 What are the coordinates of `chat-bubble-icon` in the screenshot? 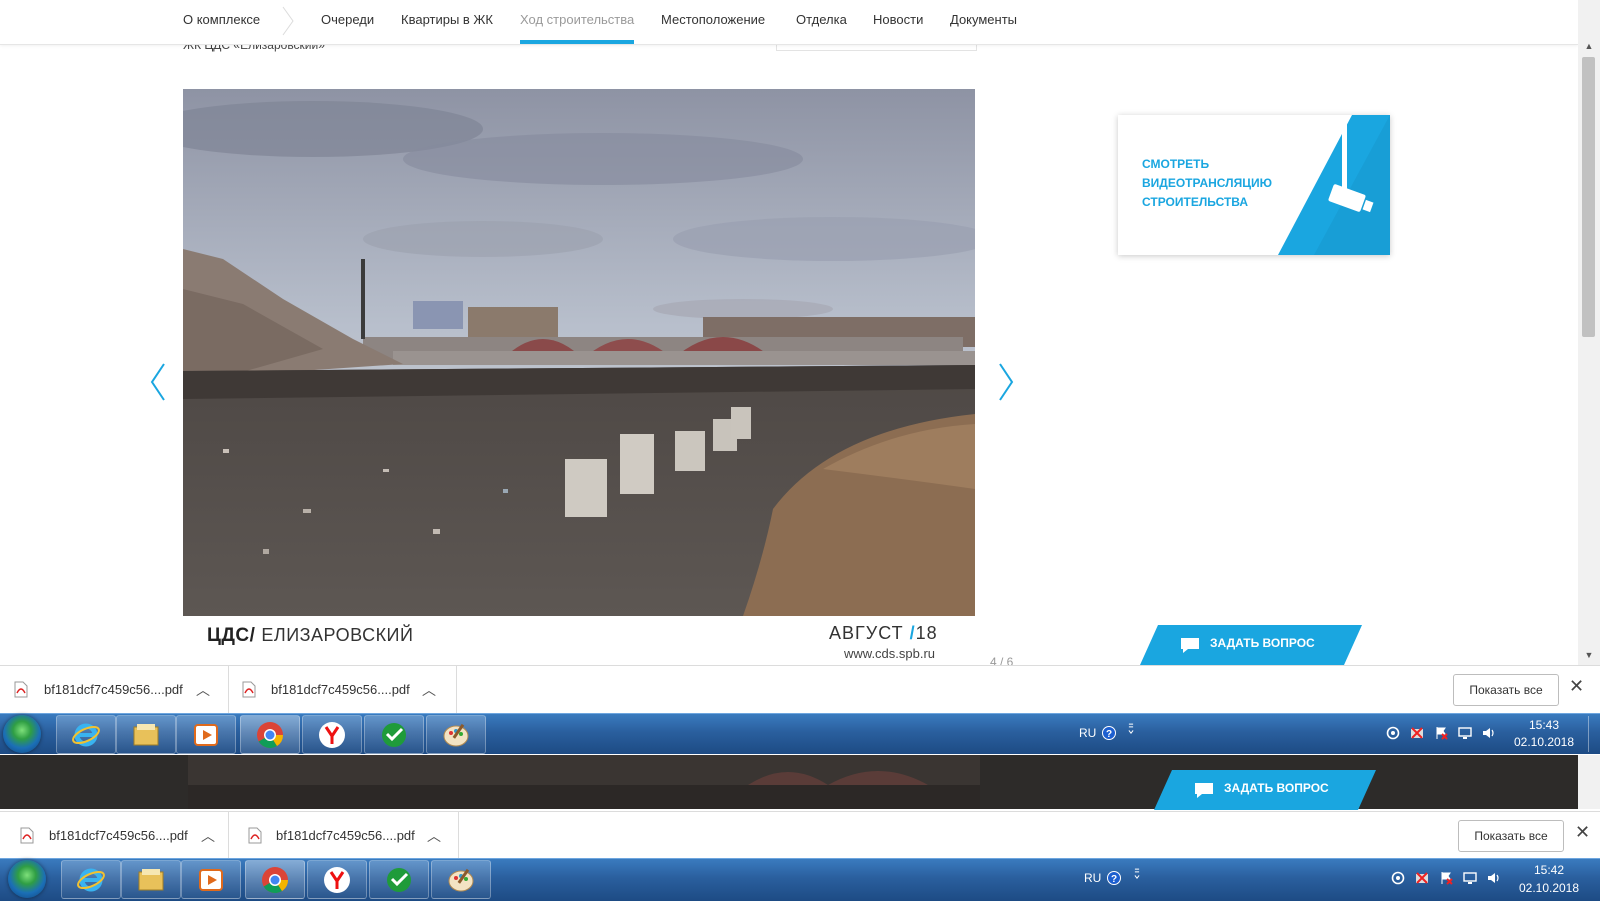 It's located at (1204, 790).